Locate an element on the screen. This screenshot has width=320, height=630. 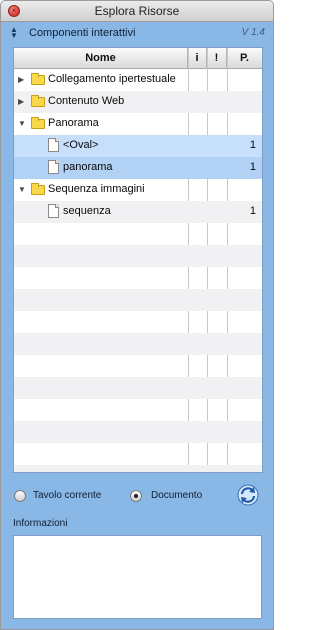
window-title: Esplora Risorse is located at coordinates (137, 11).